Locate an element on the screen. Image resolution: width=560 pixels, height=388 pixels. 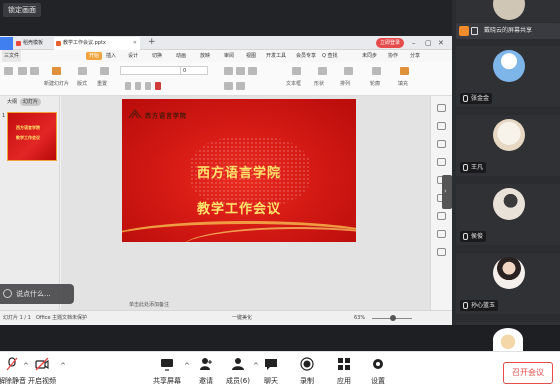
new-slide-label: 新建幻灯片 is located at coordinates (56, 83).